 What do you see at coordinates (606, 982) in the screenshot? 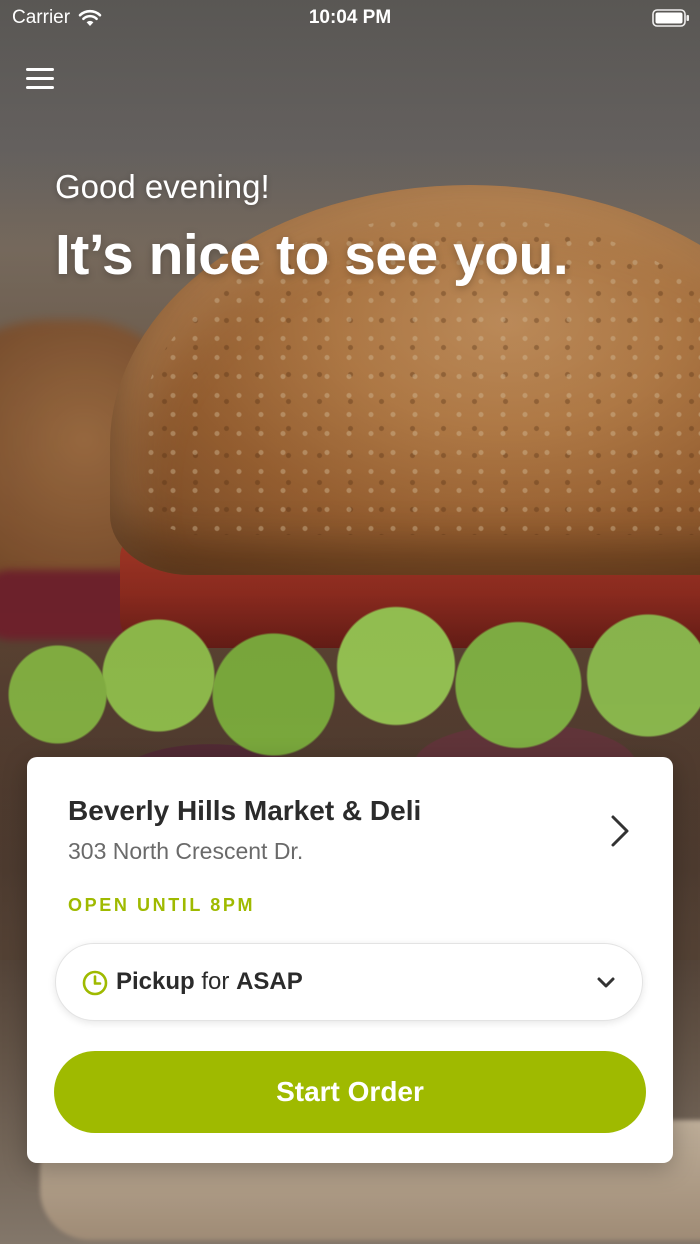
I see `chevron-down-icon` at bounding box center [606, 982].